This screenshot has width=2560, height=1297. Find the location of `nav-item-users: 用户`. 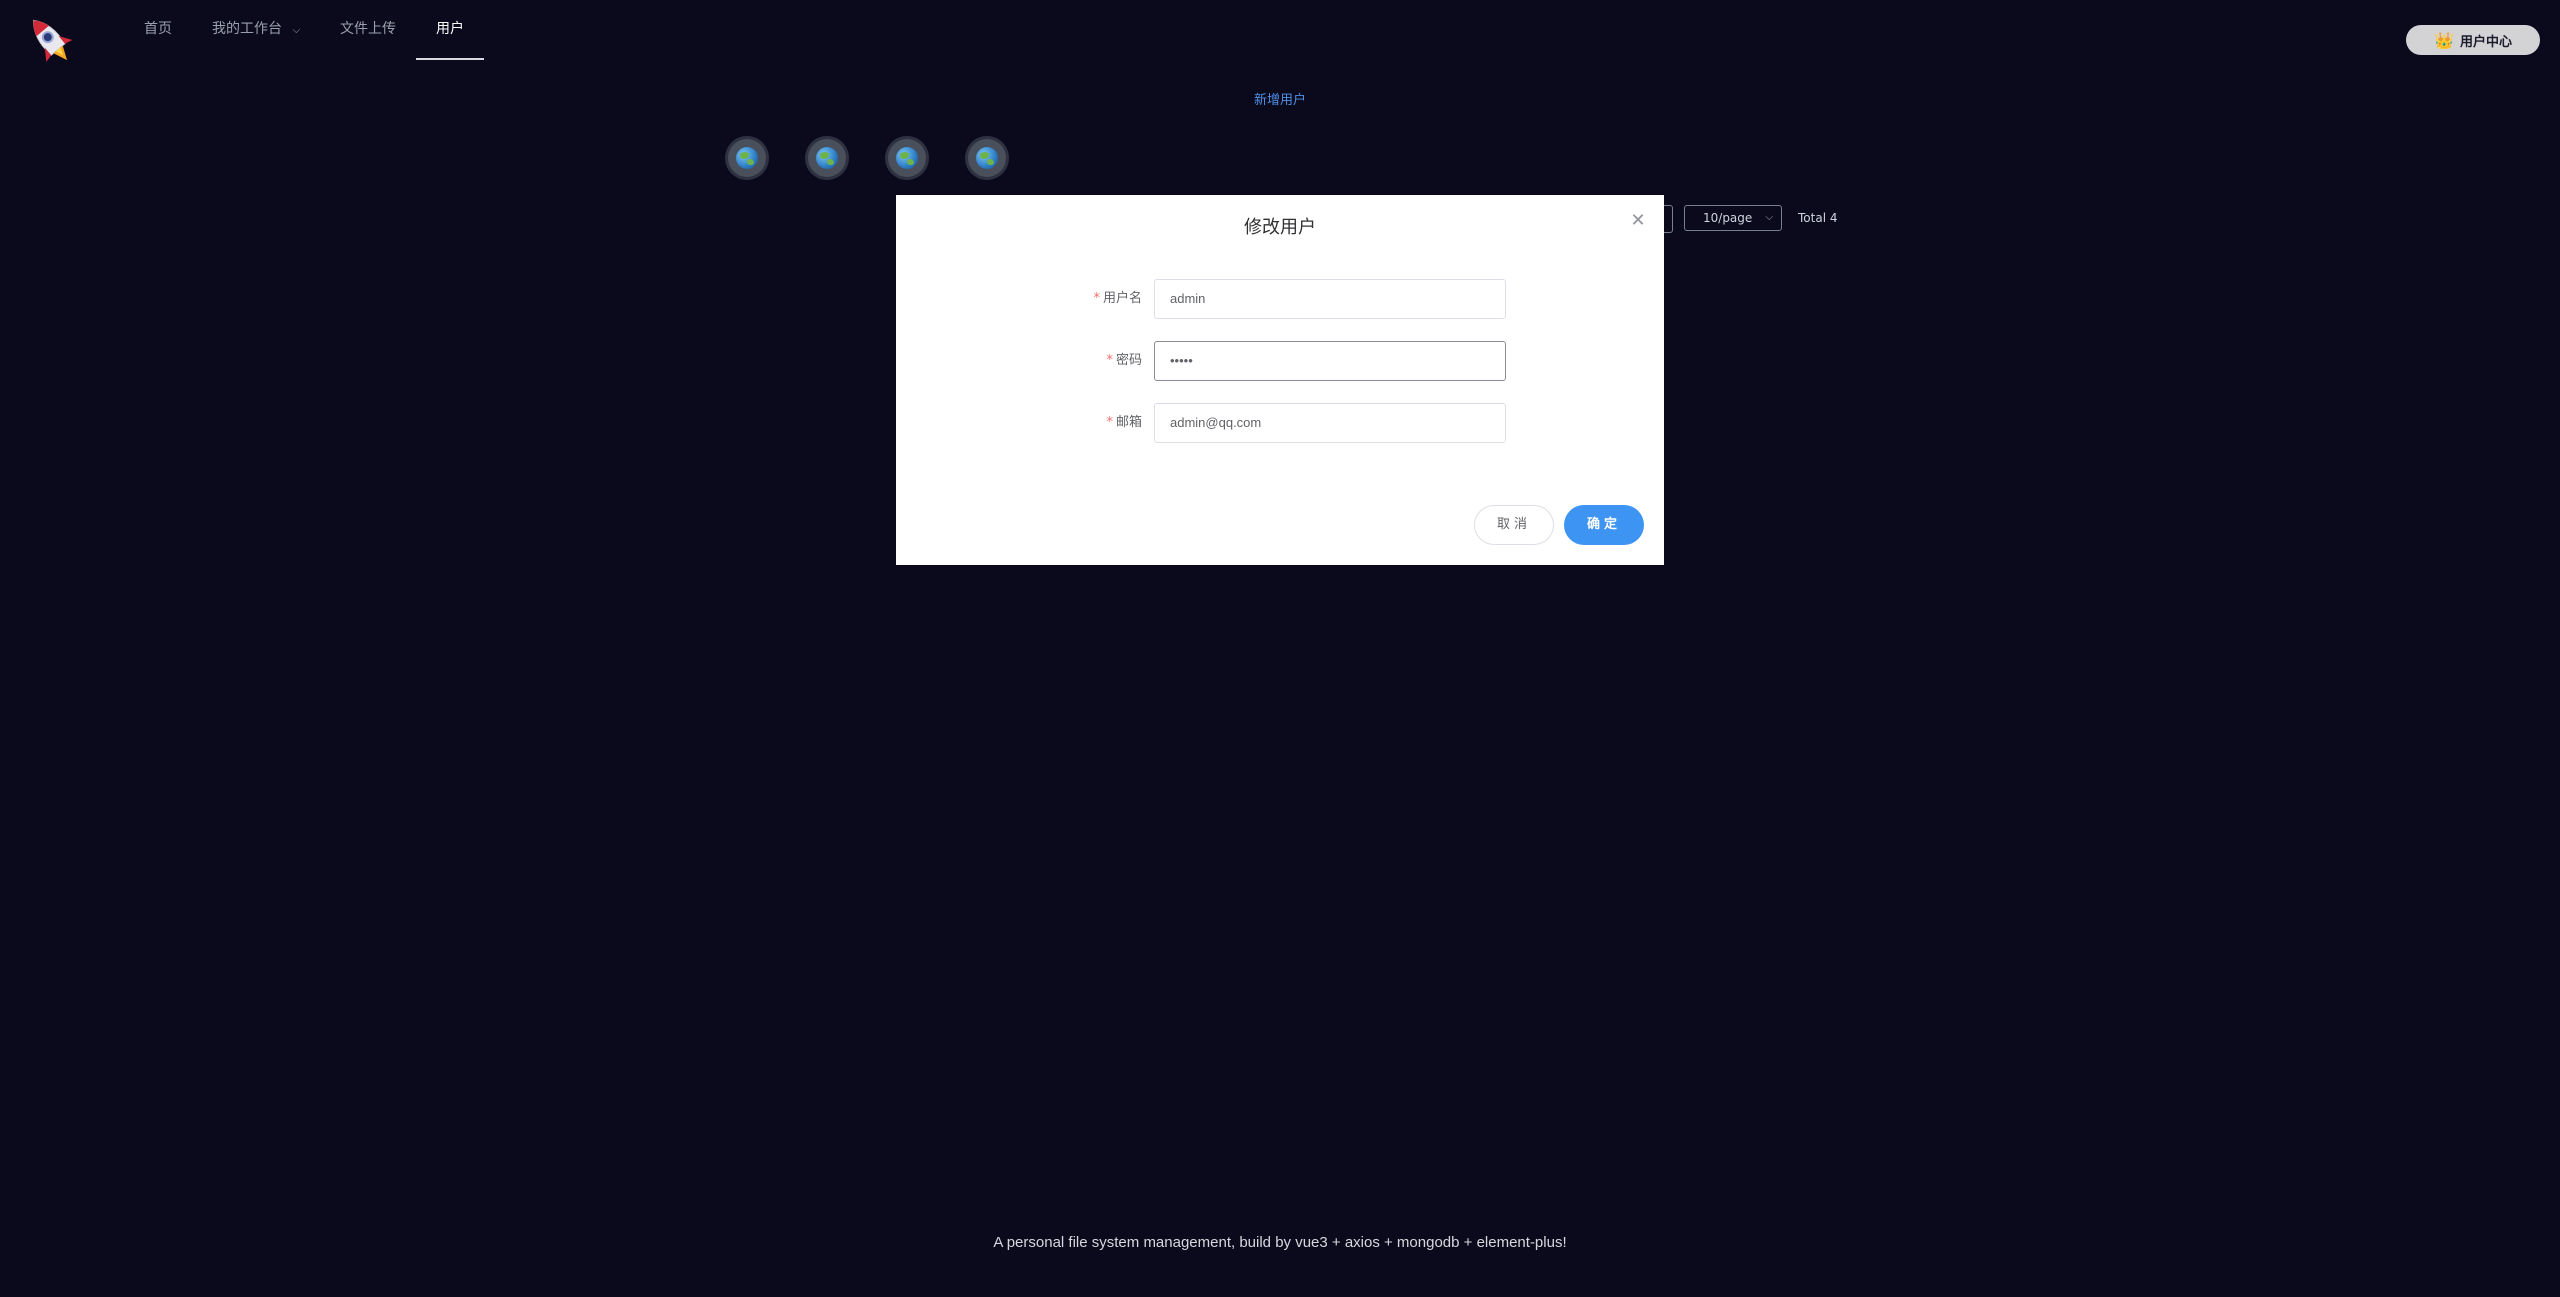

nav-item-users: 用户 is located at coordinates (450, 30).